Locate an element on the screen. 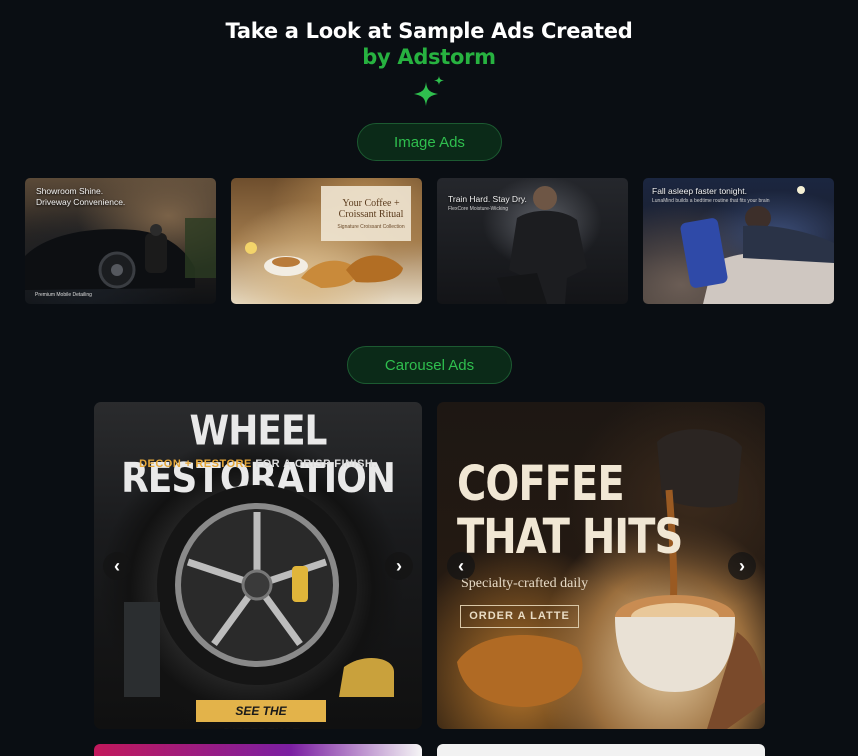 The width and height of the screenshot is (858, 756). carousel-ads-tab: Carousel Ads is located at coordinates (429, 365).